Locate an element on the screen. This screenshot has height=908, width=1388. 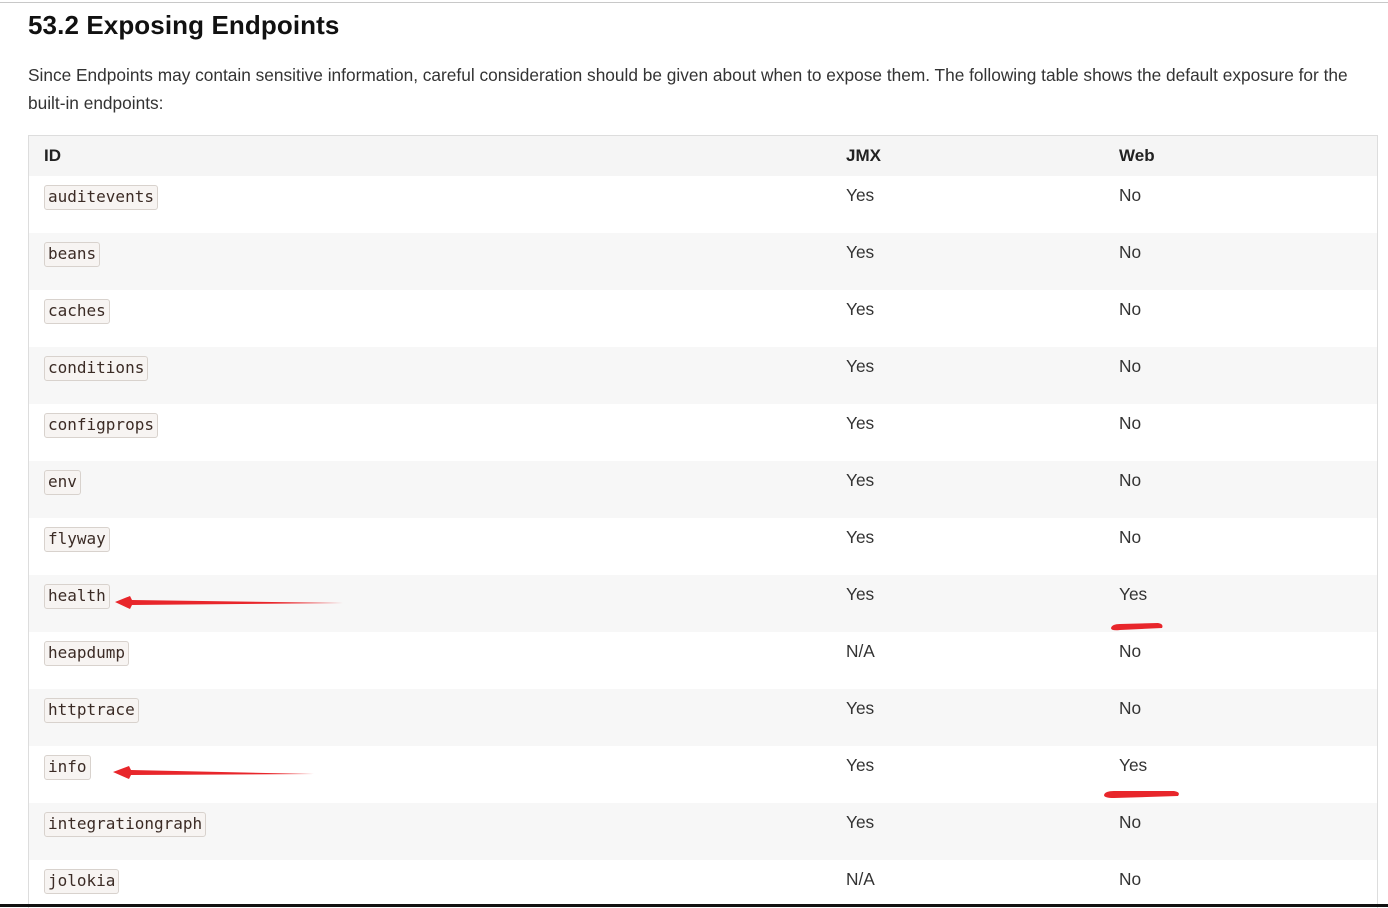
endpoint-id: beans is located at coordinates (72, 254).